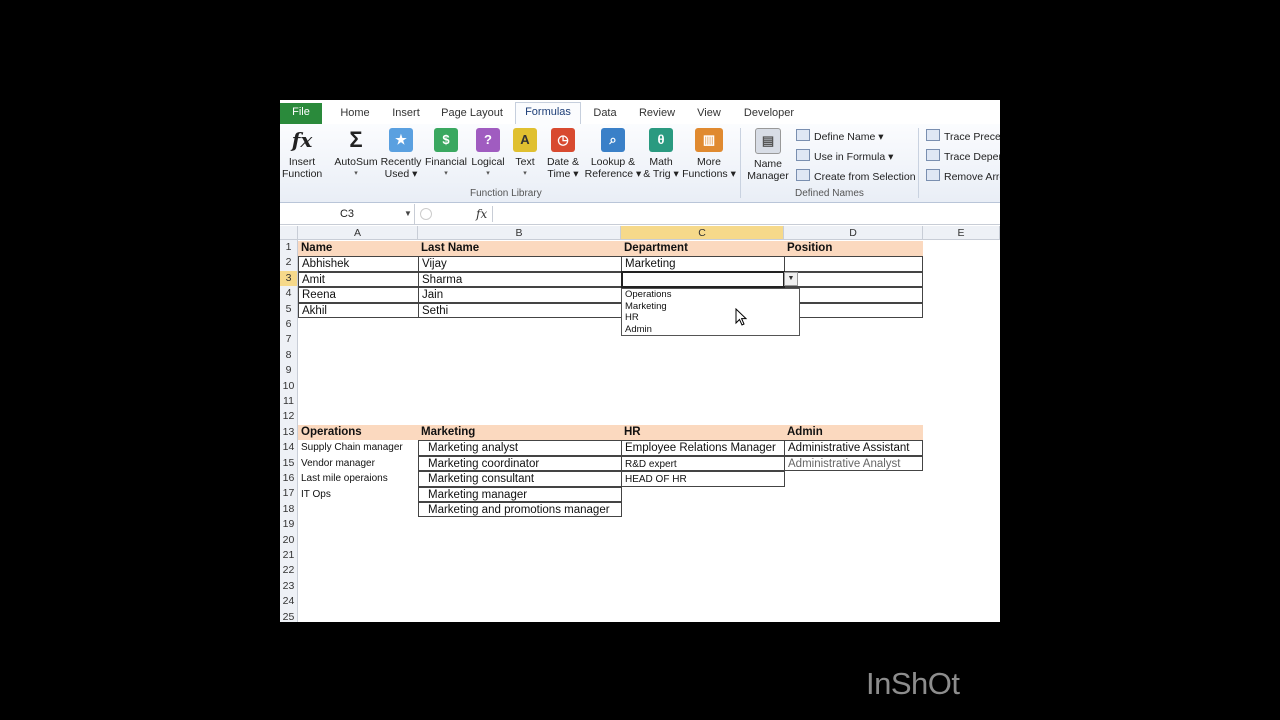 This screenshot has height=720, width=1280. I want to click on row-header-16: 16, so click(289, 479).